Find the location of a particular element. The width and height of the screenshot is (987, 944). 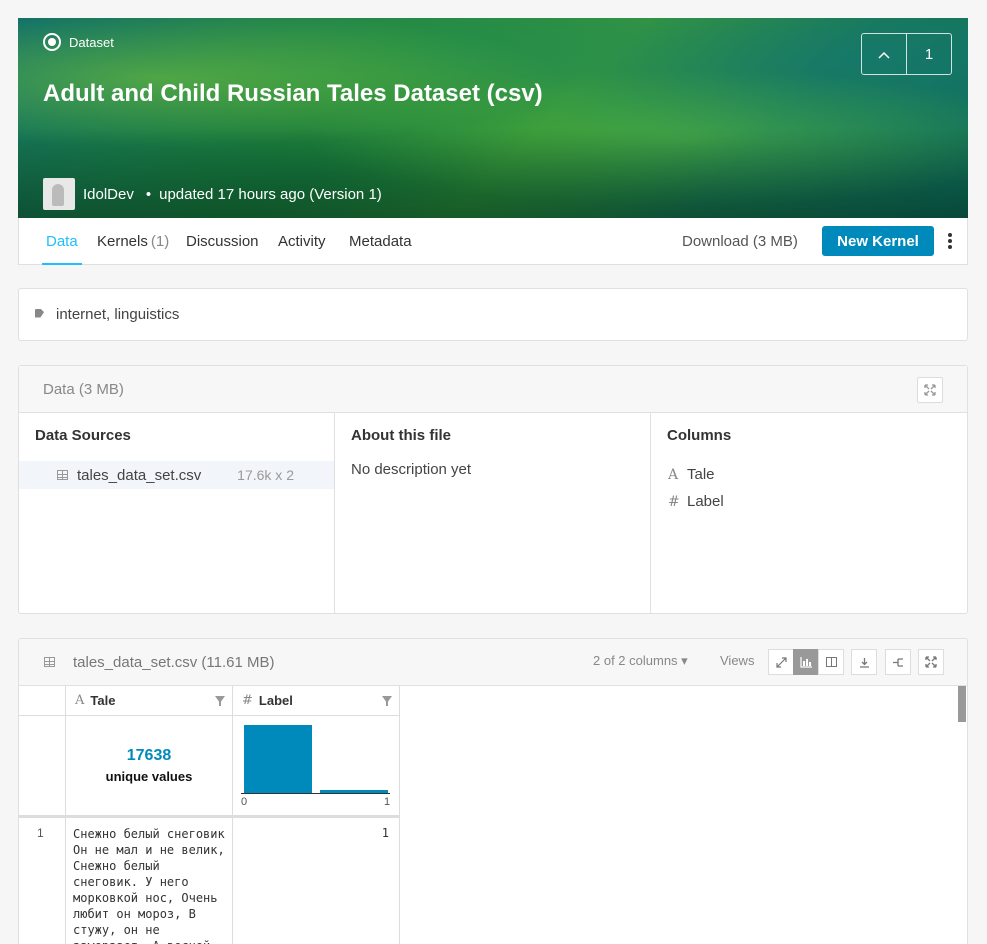

upvote-button is located at coordinates (884, 54).